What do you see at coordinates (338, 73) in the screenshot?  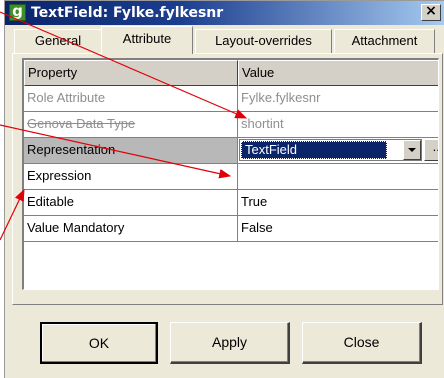 I see `header-value: Value` at bounding box center [338, 73].